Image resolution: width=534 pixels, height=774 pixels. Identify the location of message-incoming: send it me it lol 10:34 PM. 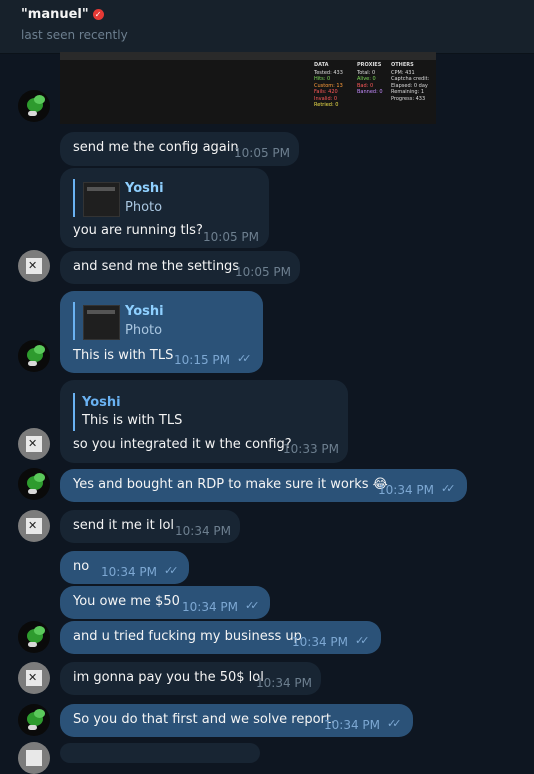
(150, 526).